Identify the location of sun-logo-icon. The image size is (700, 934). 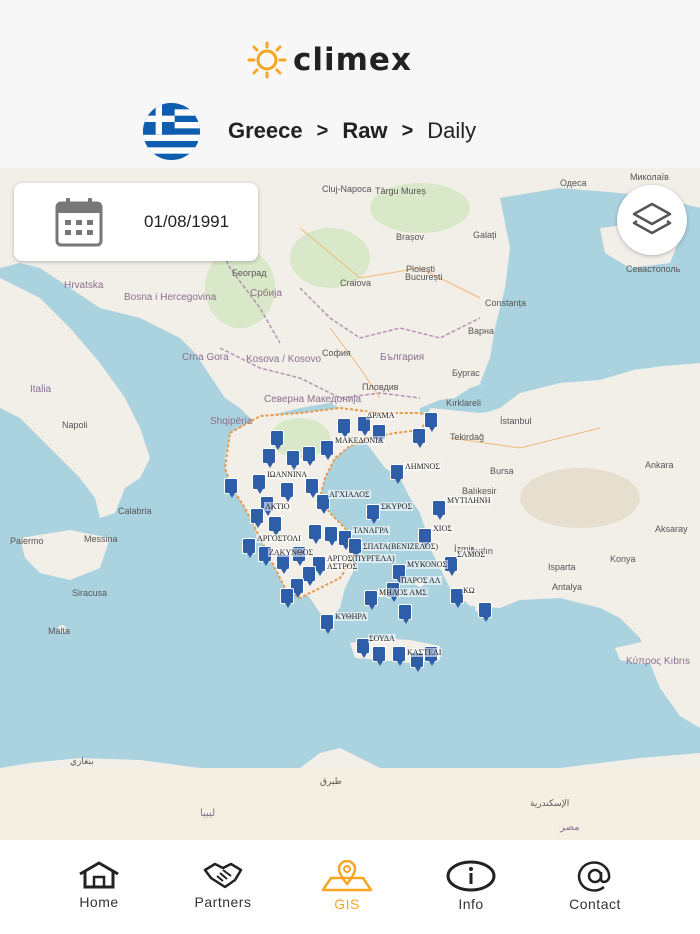
(267, 60).